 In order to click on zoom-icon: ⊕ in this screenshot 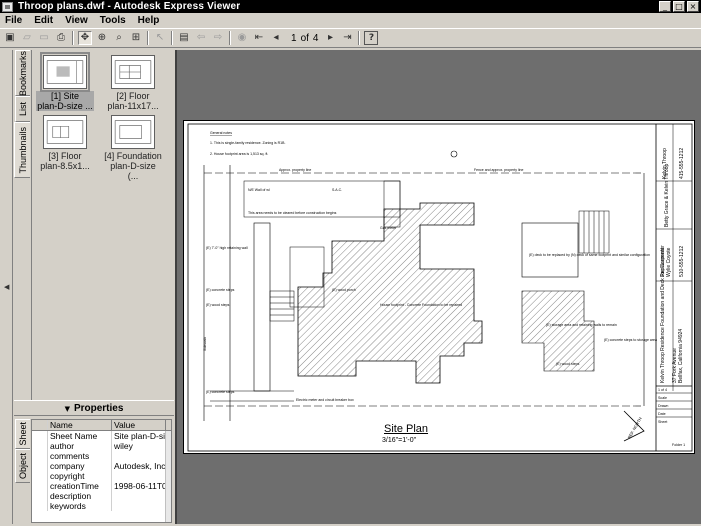, I will do `click(102, 38)`.